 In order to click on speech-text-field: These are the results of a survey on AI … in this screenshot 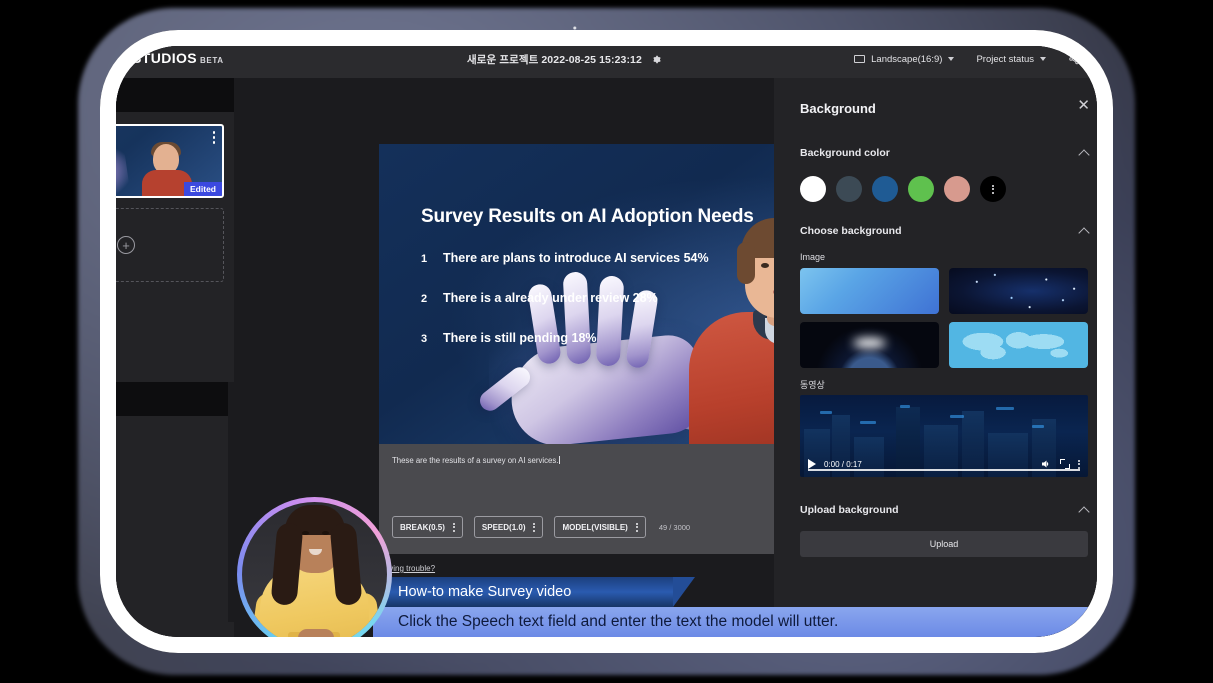, I will do `click(476, 460)`.